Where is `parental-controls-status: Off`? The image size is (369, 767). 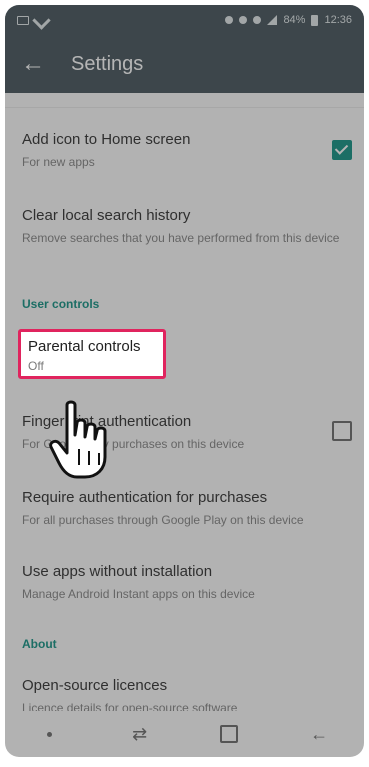
parental-controls-status: Off is located at coordinates (36, 366).